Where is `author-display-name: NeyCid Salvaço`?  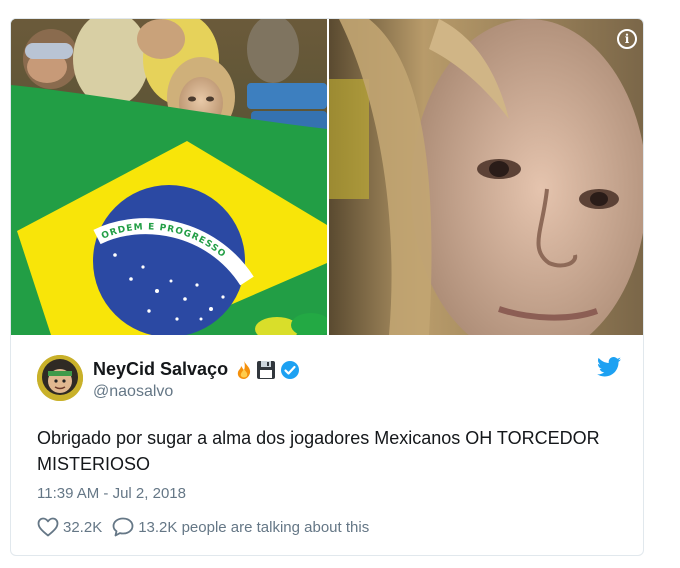 author-display-name: NeyCid Salvaço is located at coordinates (160, 369).